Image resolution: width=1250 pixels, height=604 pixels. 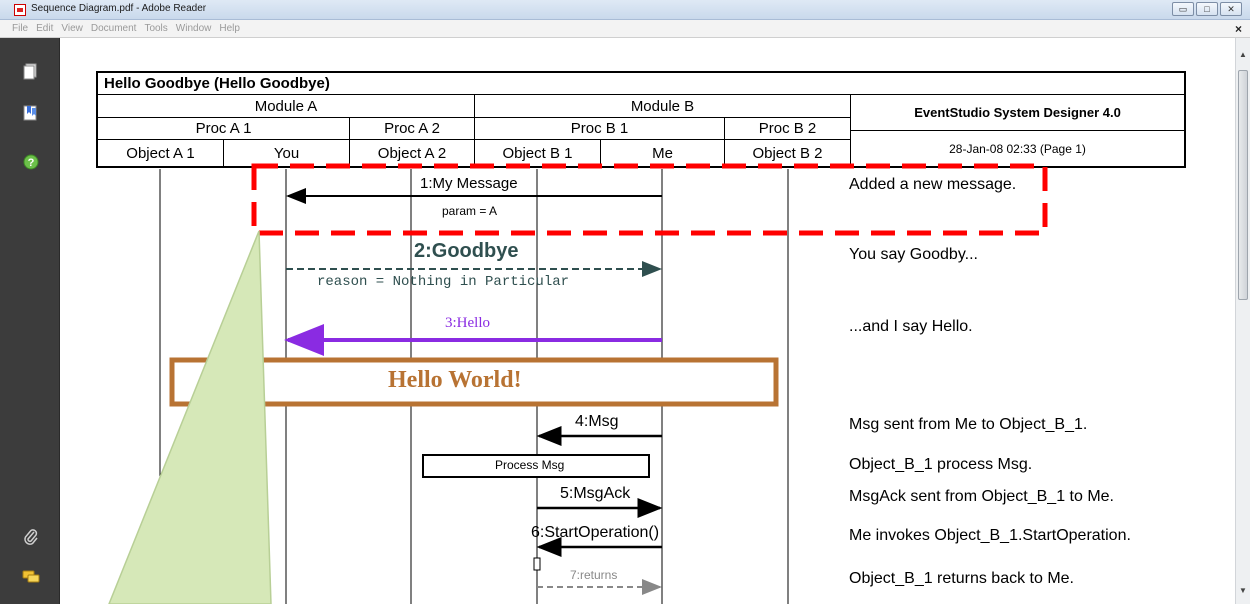 What do you see at coordinates (466, 251) in the screenshot?
I see `message-2-label: 2:Goodbye` at bounding box center [466, 251].